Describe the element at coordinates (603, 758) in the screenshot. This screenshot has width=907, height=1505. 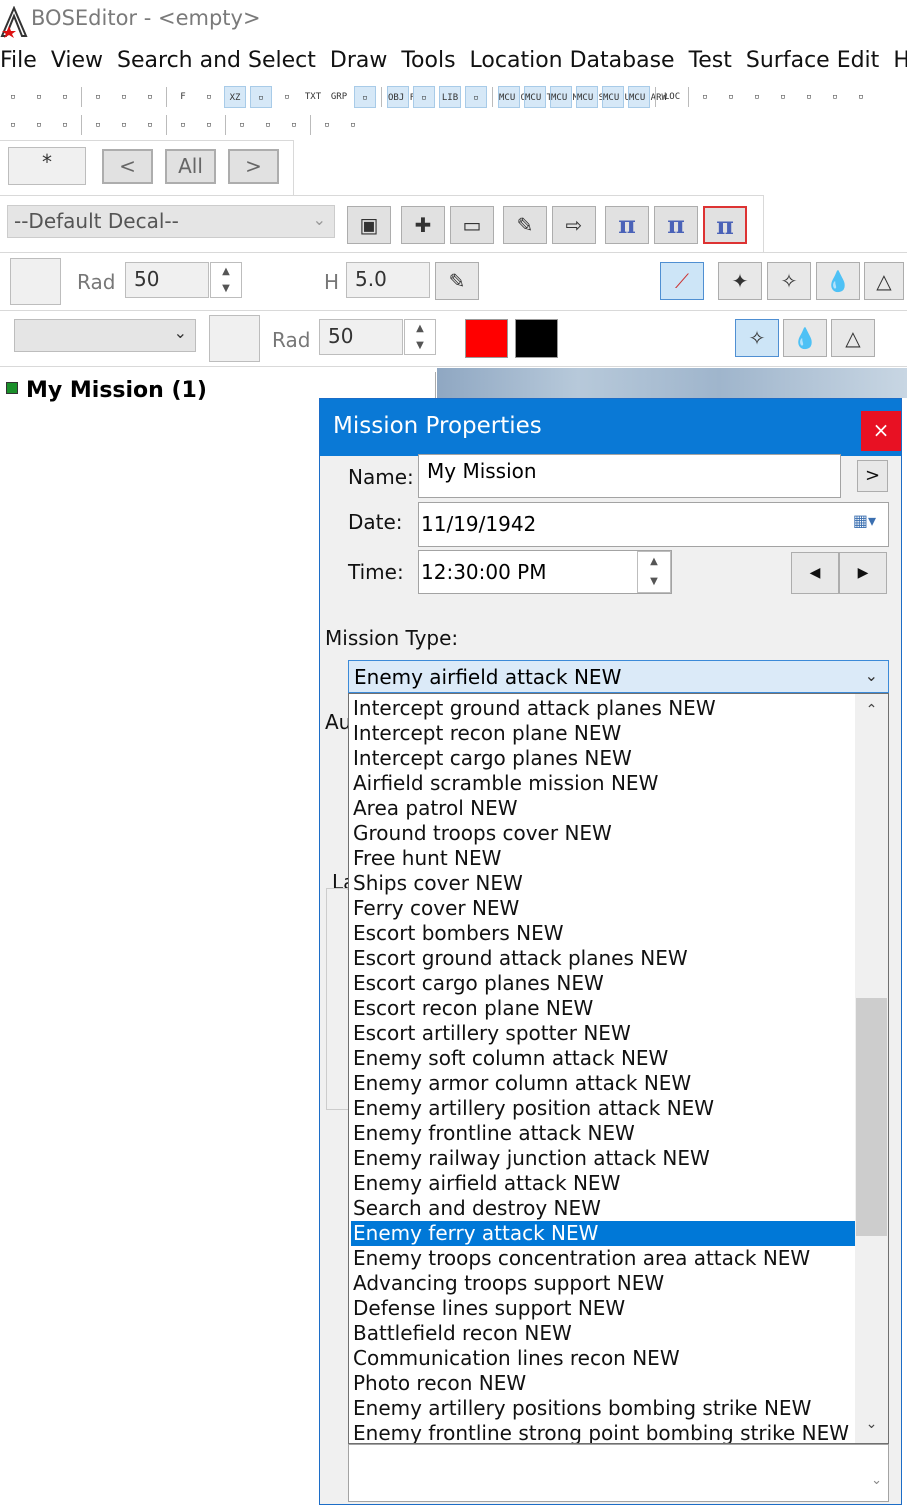
I see `mission-type-option: Intercept cargo planes NEW` at that location.